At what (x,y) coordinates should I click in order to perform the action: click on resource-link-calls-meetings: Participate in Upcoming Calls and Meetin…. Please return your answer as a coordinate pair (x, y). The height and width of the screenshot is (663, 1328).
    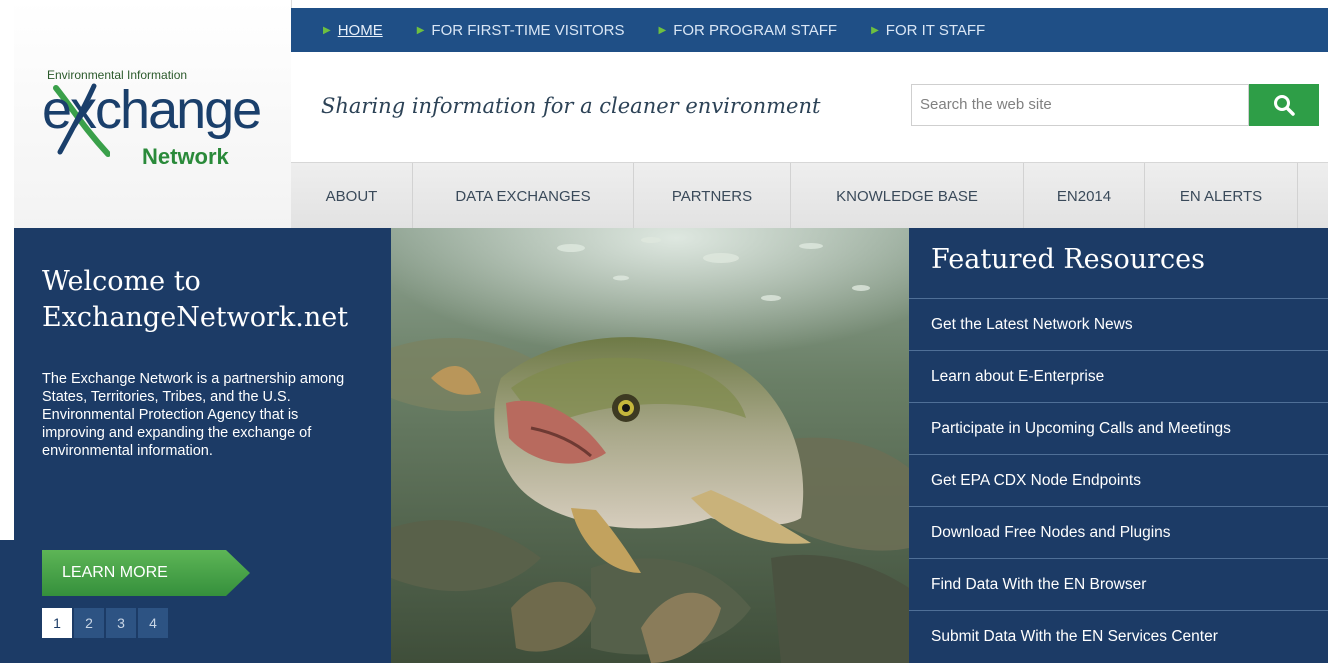
    Looking at the image, I should click on (1118, 428).